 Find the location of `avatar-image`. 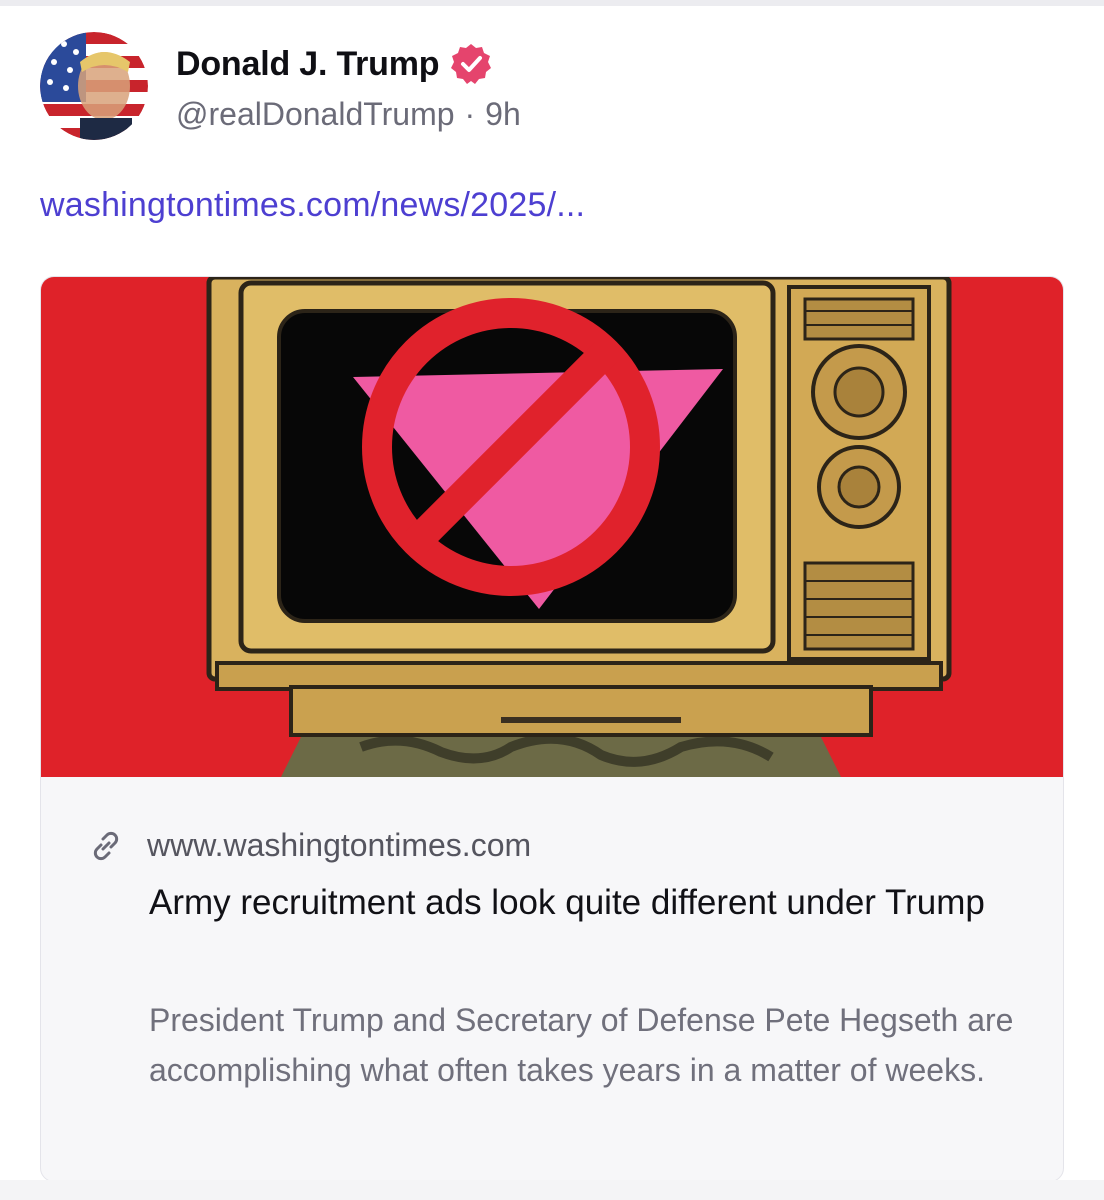

avatar-image is located at coordinates (94, 86).